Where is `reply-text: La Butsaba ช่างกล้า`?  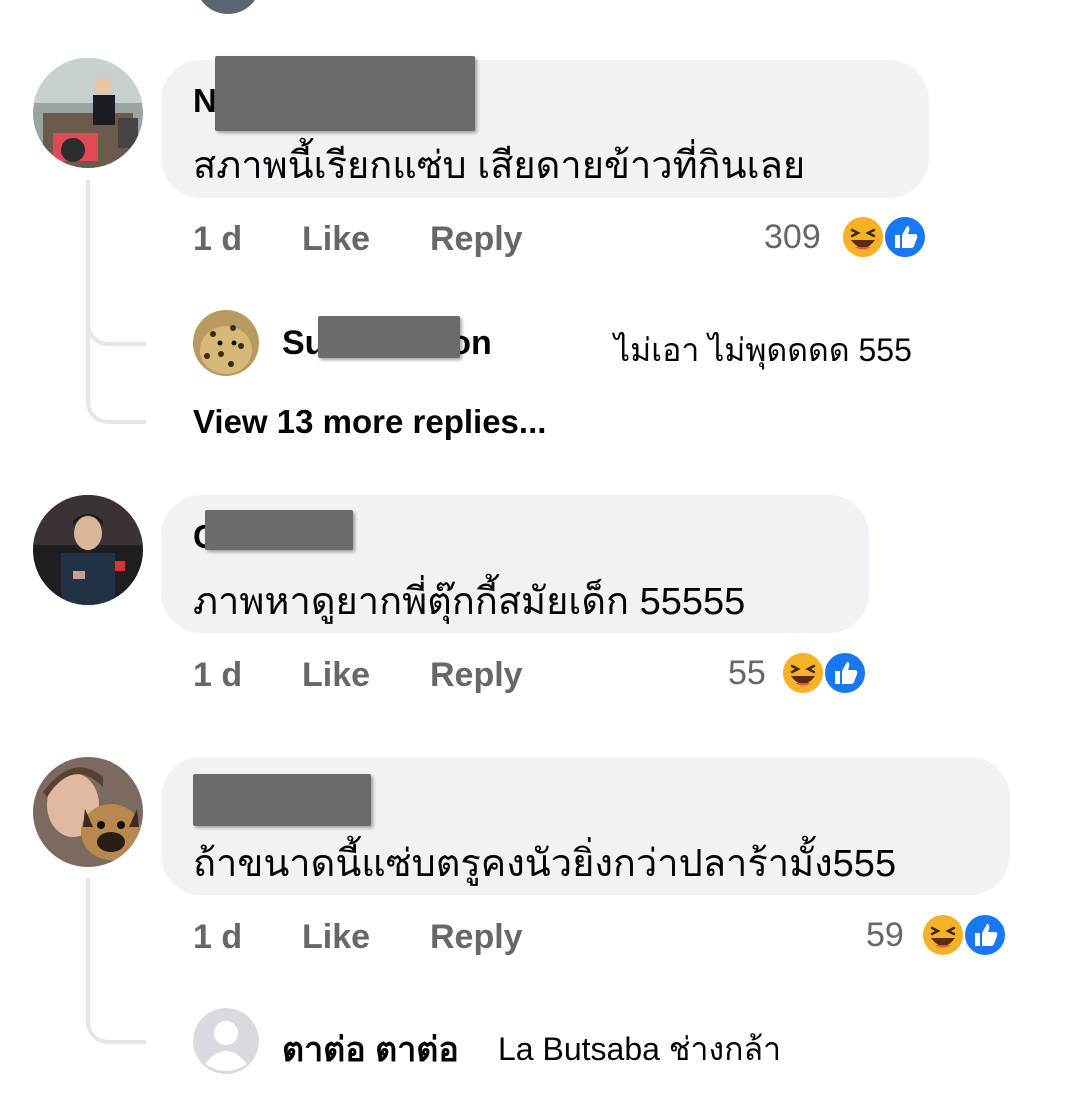 reply-text: La Butsaba ช่างกล้า is located at coordinates (640, 1049).